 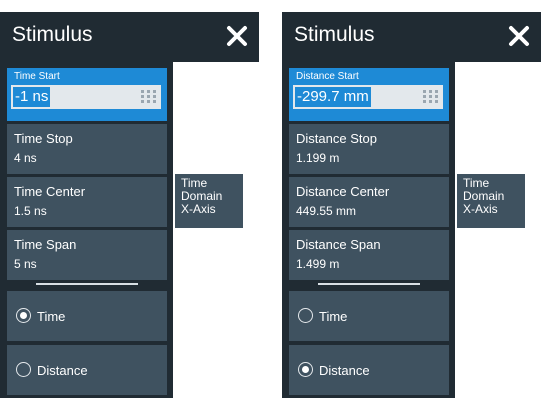 I want to click on distance-center-label: Distance Center, so click(x=343, y=191).